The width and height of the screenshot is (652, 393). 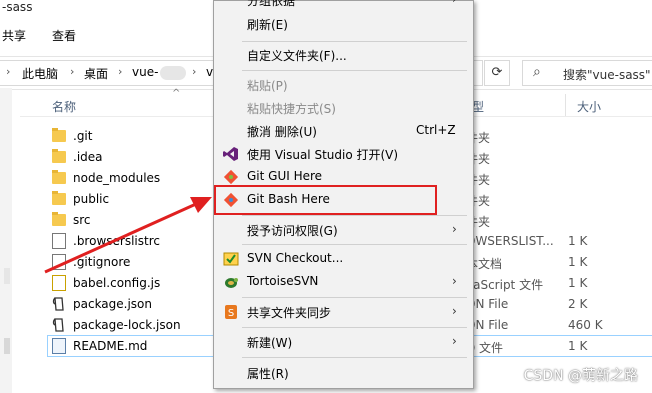 I want to click on watermark: CSDN @萌新之路, so click(x=580, y=376).